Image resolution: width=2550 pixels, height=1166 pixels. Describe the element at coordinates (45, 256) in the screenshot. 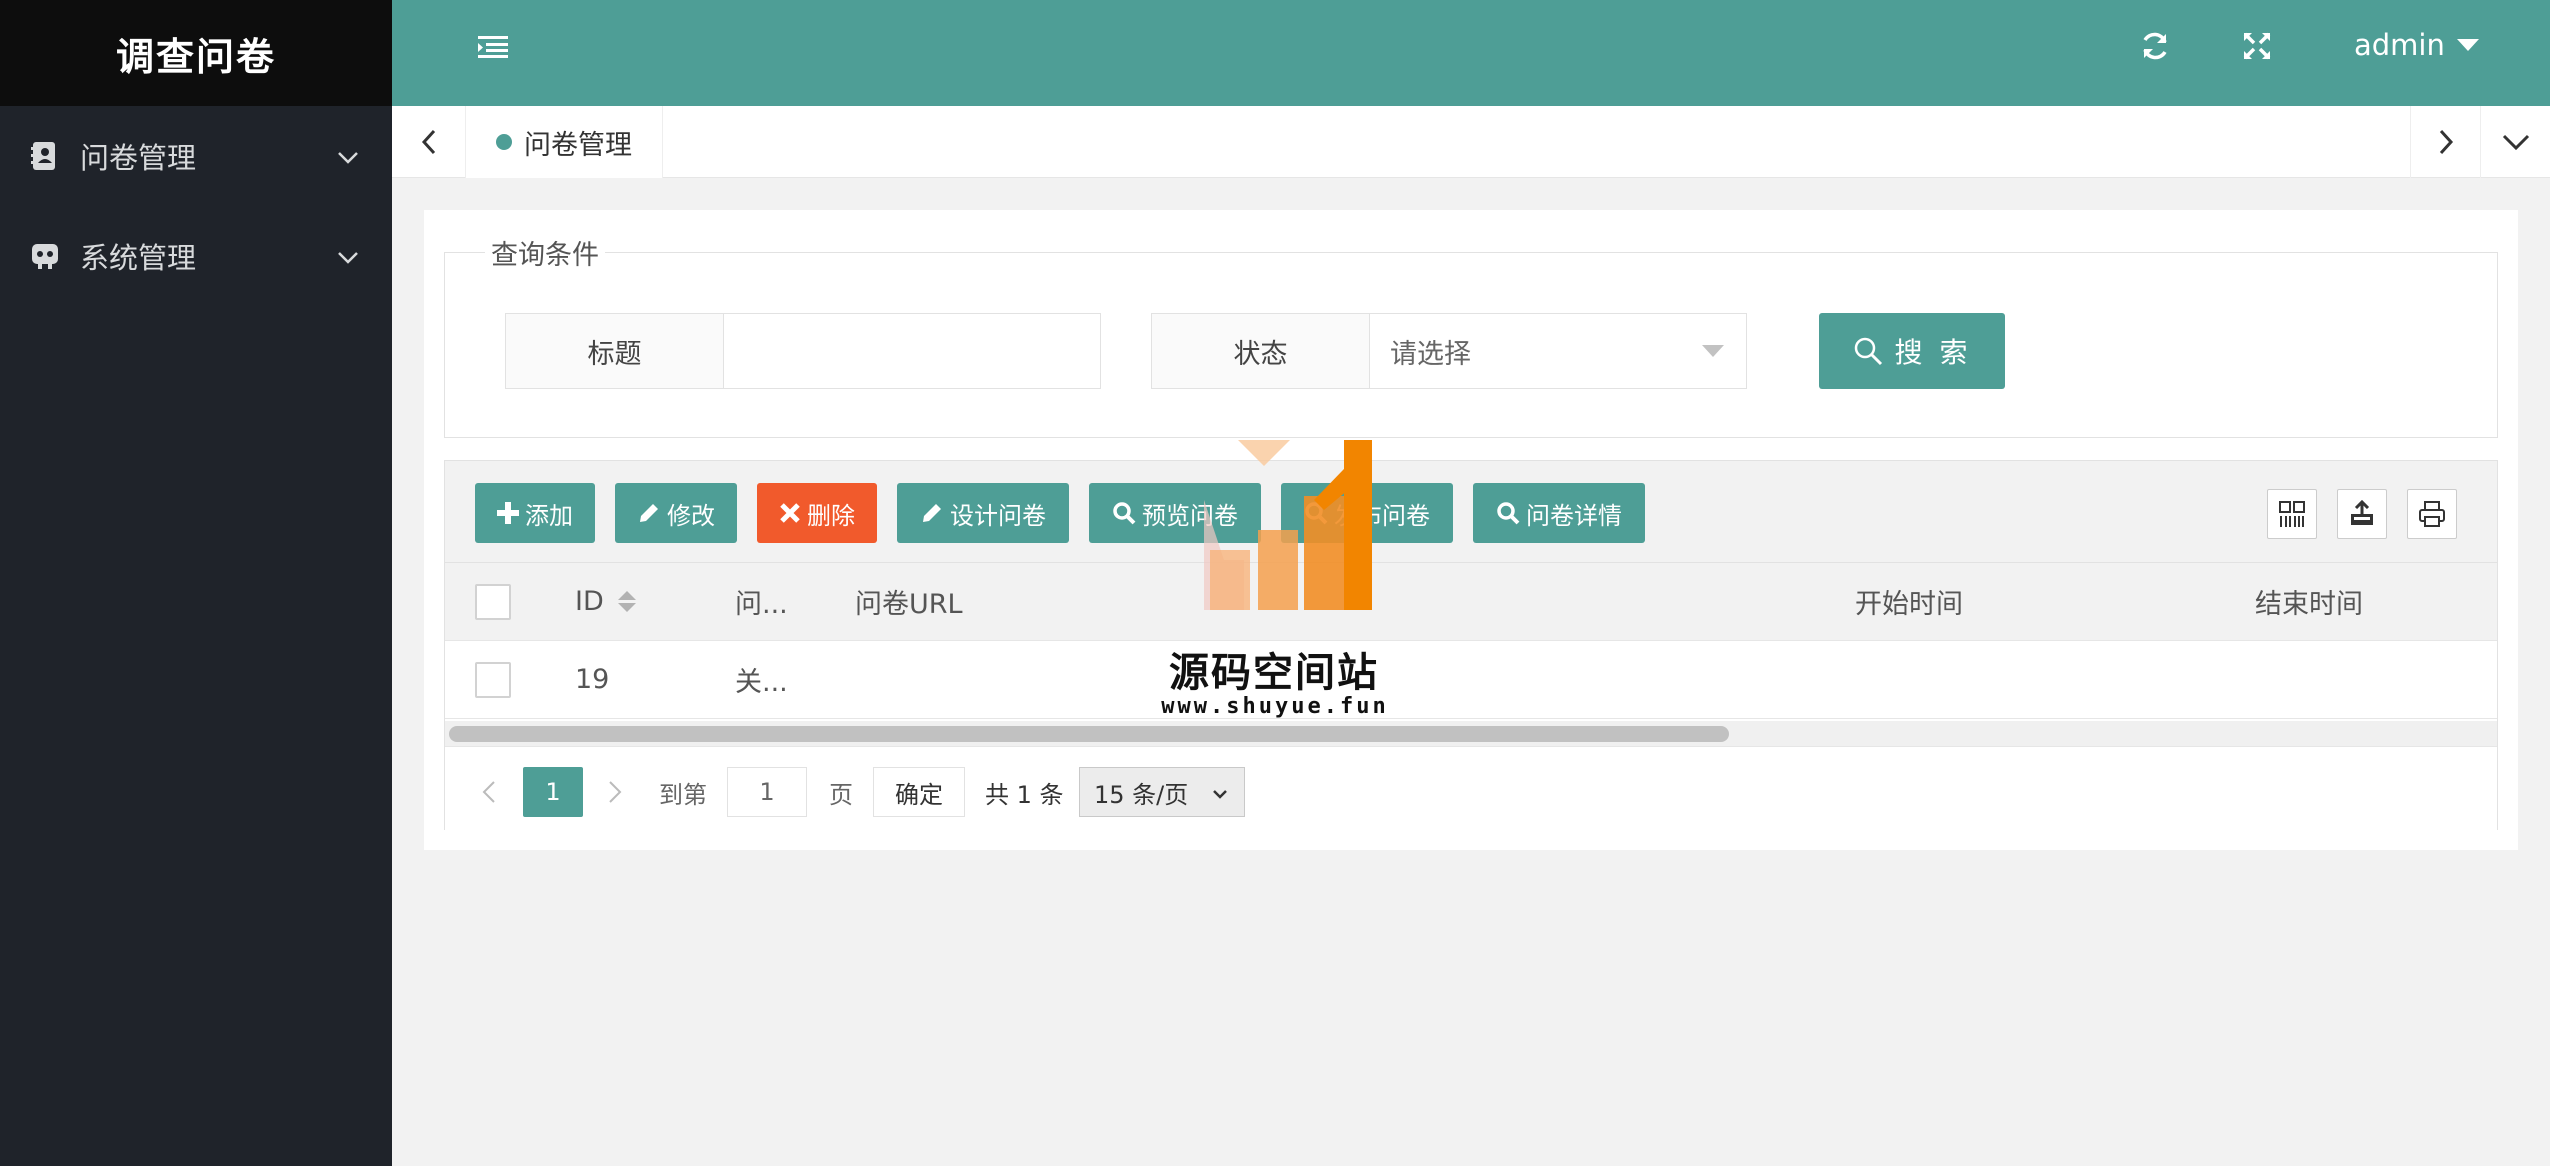

I see `settings-robot-icon` at that location.